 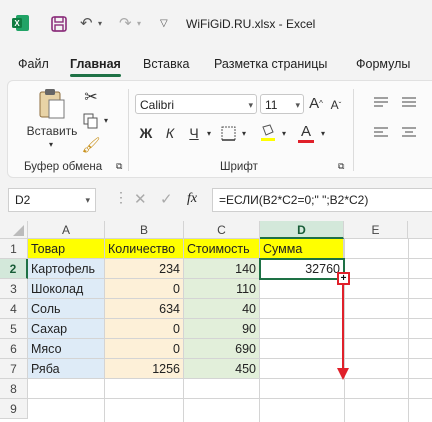 What do you see at coordinates (166, 199) in the screenshot?
I see `enter-icon: ✓` at bounding box center [166, 199].